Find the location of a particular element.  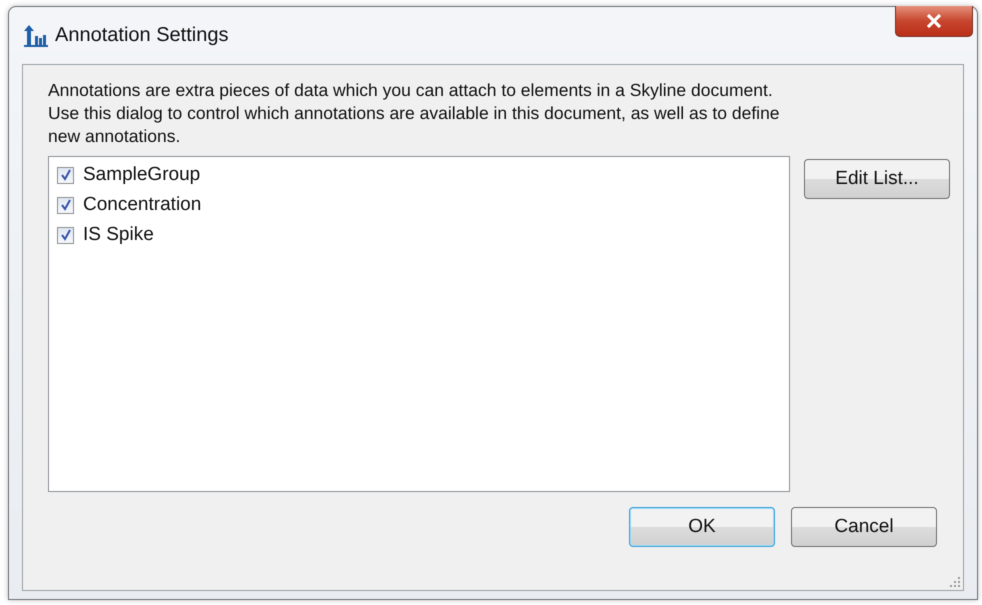

description-text: new annotations. is located at coordinates (114, 136).